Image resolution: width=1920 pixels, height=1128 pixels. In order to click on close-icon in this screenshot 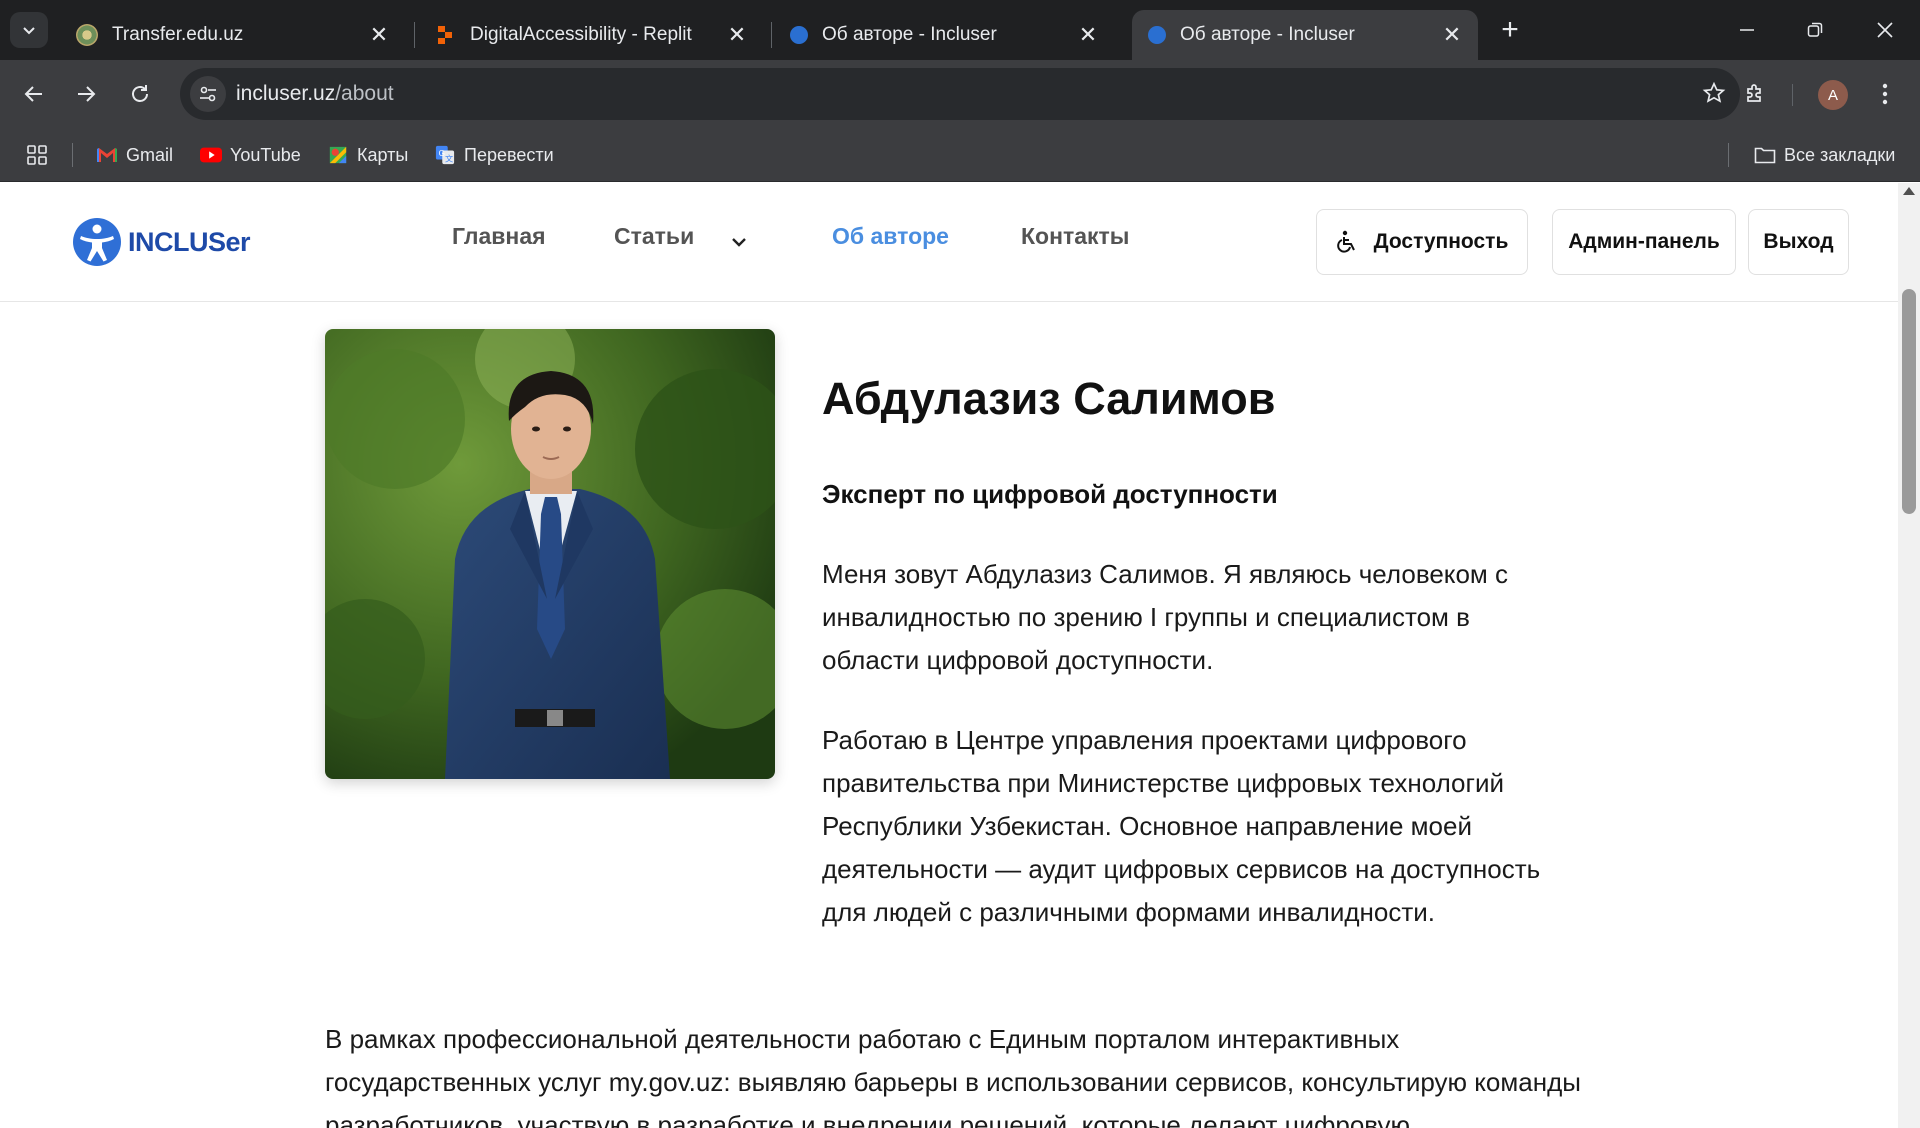, I will do `click(1885, 30)`.